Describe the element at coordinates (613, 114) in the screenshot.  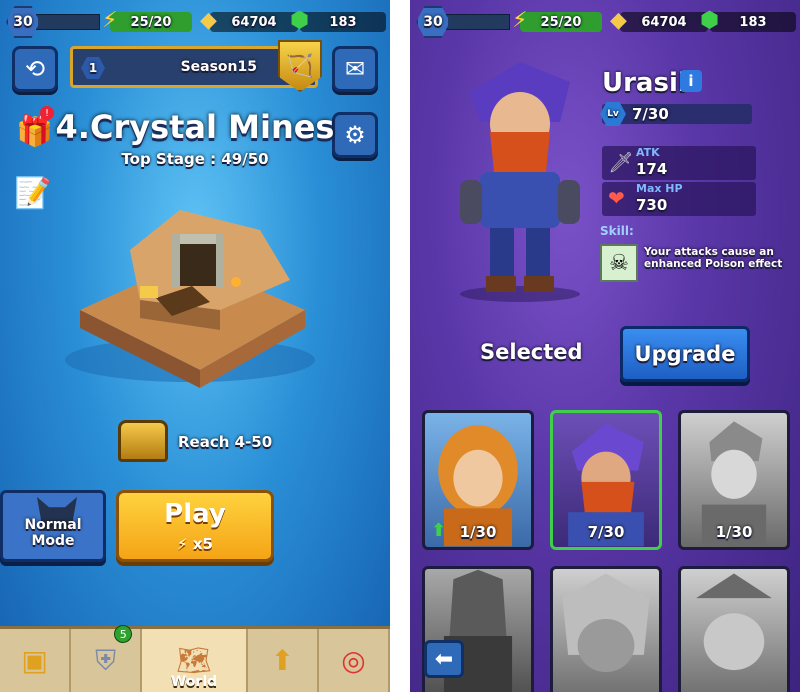
I see `level-icon: Lv` at that location.